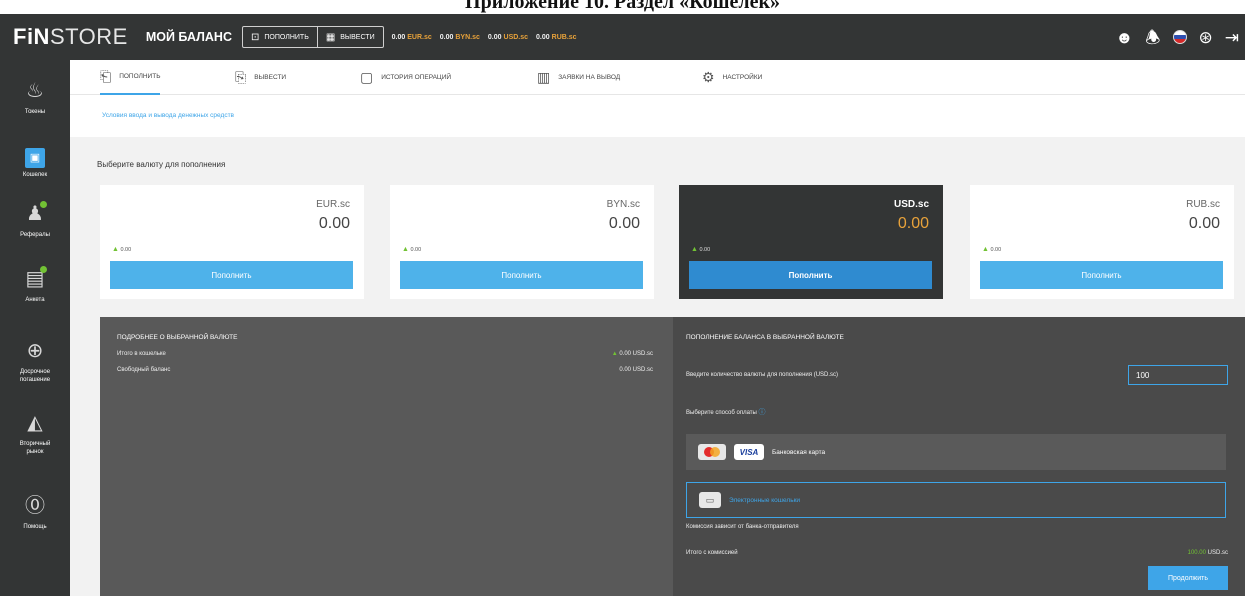 This screenshot has height=596, width=1245. I want to click on tab-withdraw-requests: ▥ ЗАЯВКИ НА ВЫВОД, so click(578, 77).